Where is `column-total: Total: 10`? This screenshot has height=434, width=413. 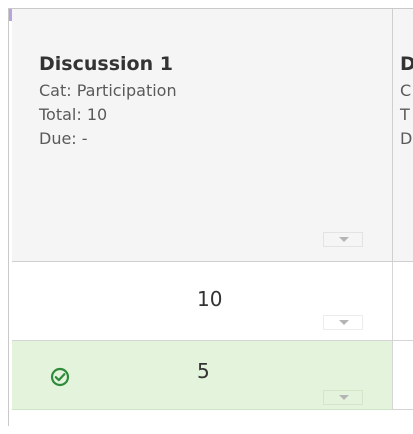 column-total: Total: 10 is located at coordinates (73, 114).